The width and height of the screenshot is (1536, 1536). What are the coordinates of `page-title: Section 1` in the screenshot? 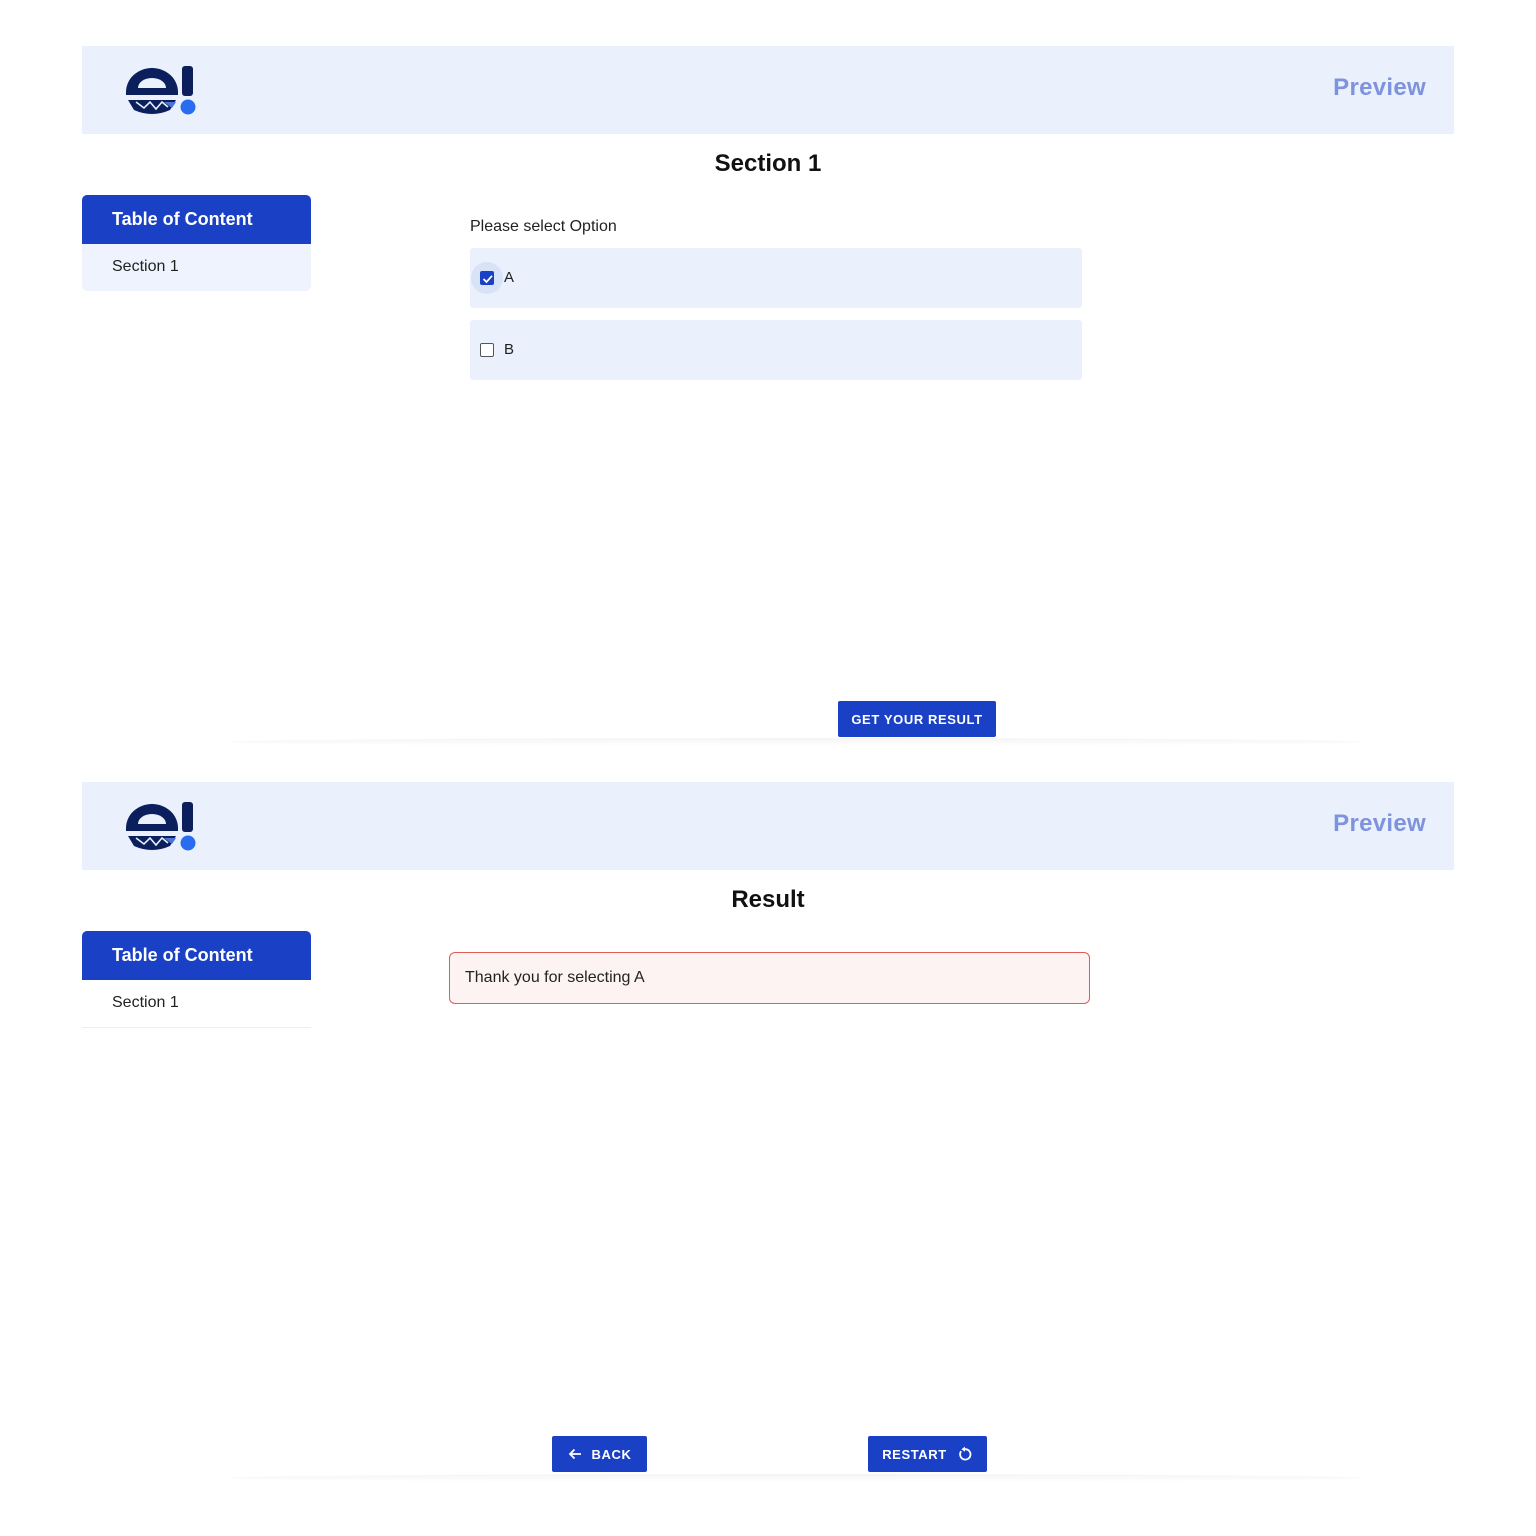 It's located at (768, 163).